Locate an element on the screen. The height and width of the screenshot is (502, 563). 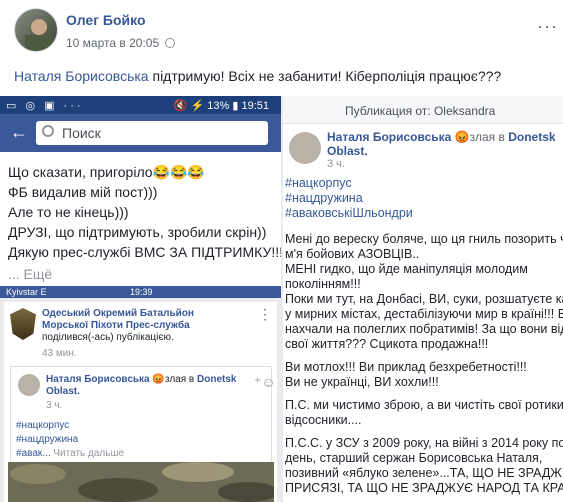
right-line: свої життя??? Сцикота продажна!!! is located at coordinates (387, 344).